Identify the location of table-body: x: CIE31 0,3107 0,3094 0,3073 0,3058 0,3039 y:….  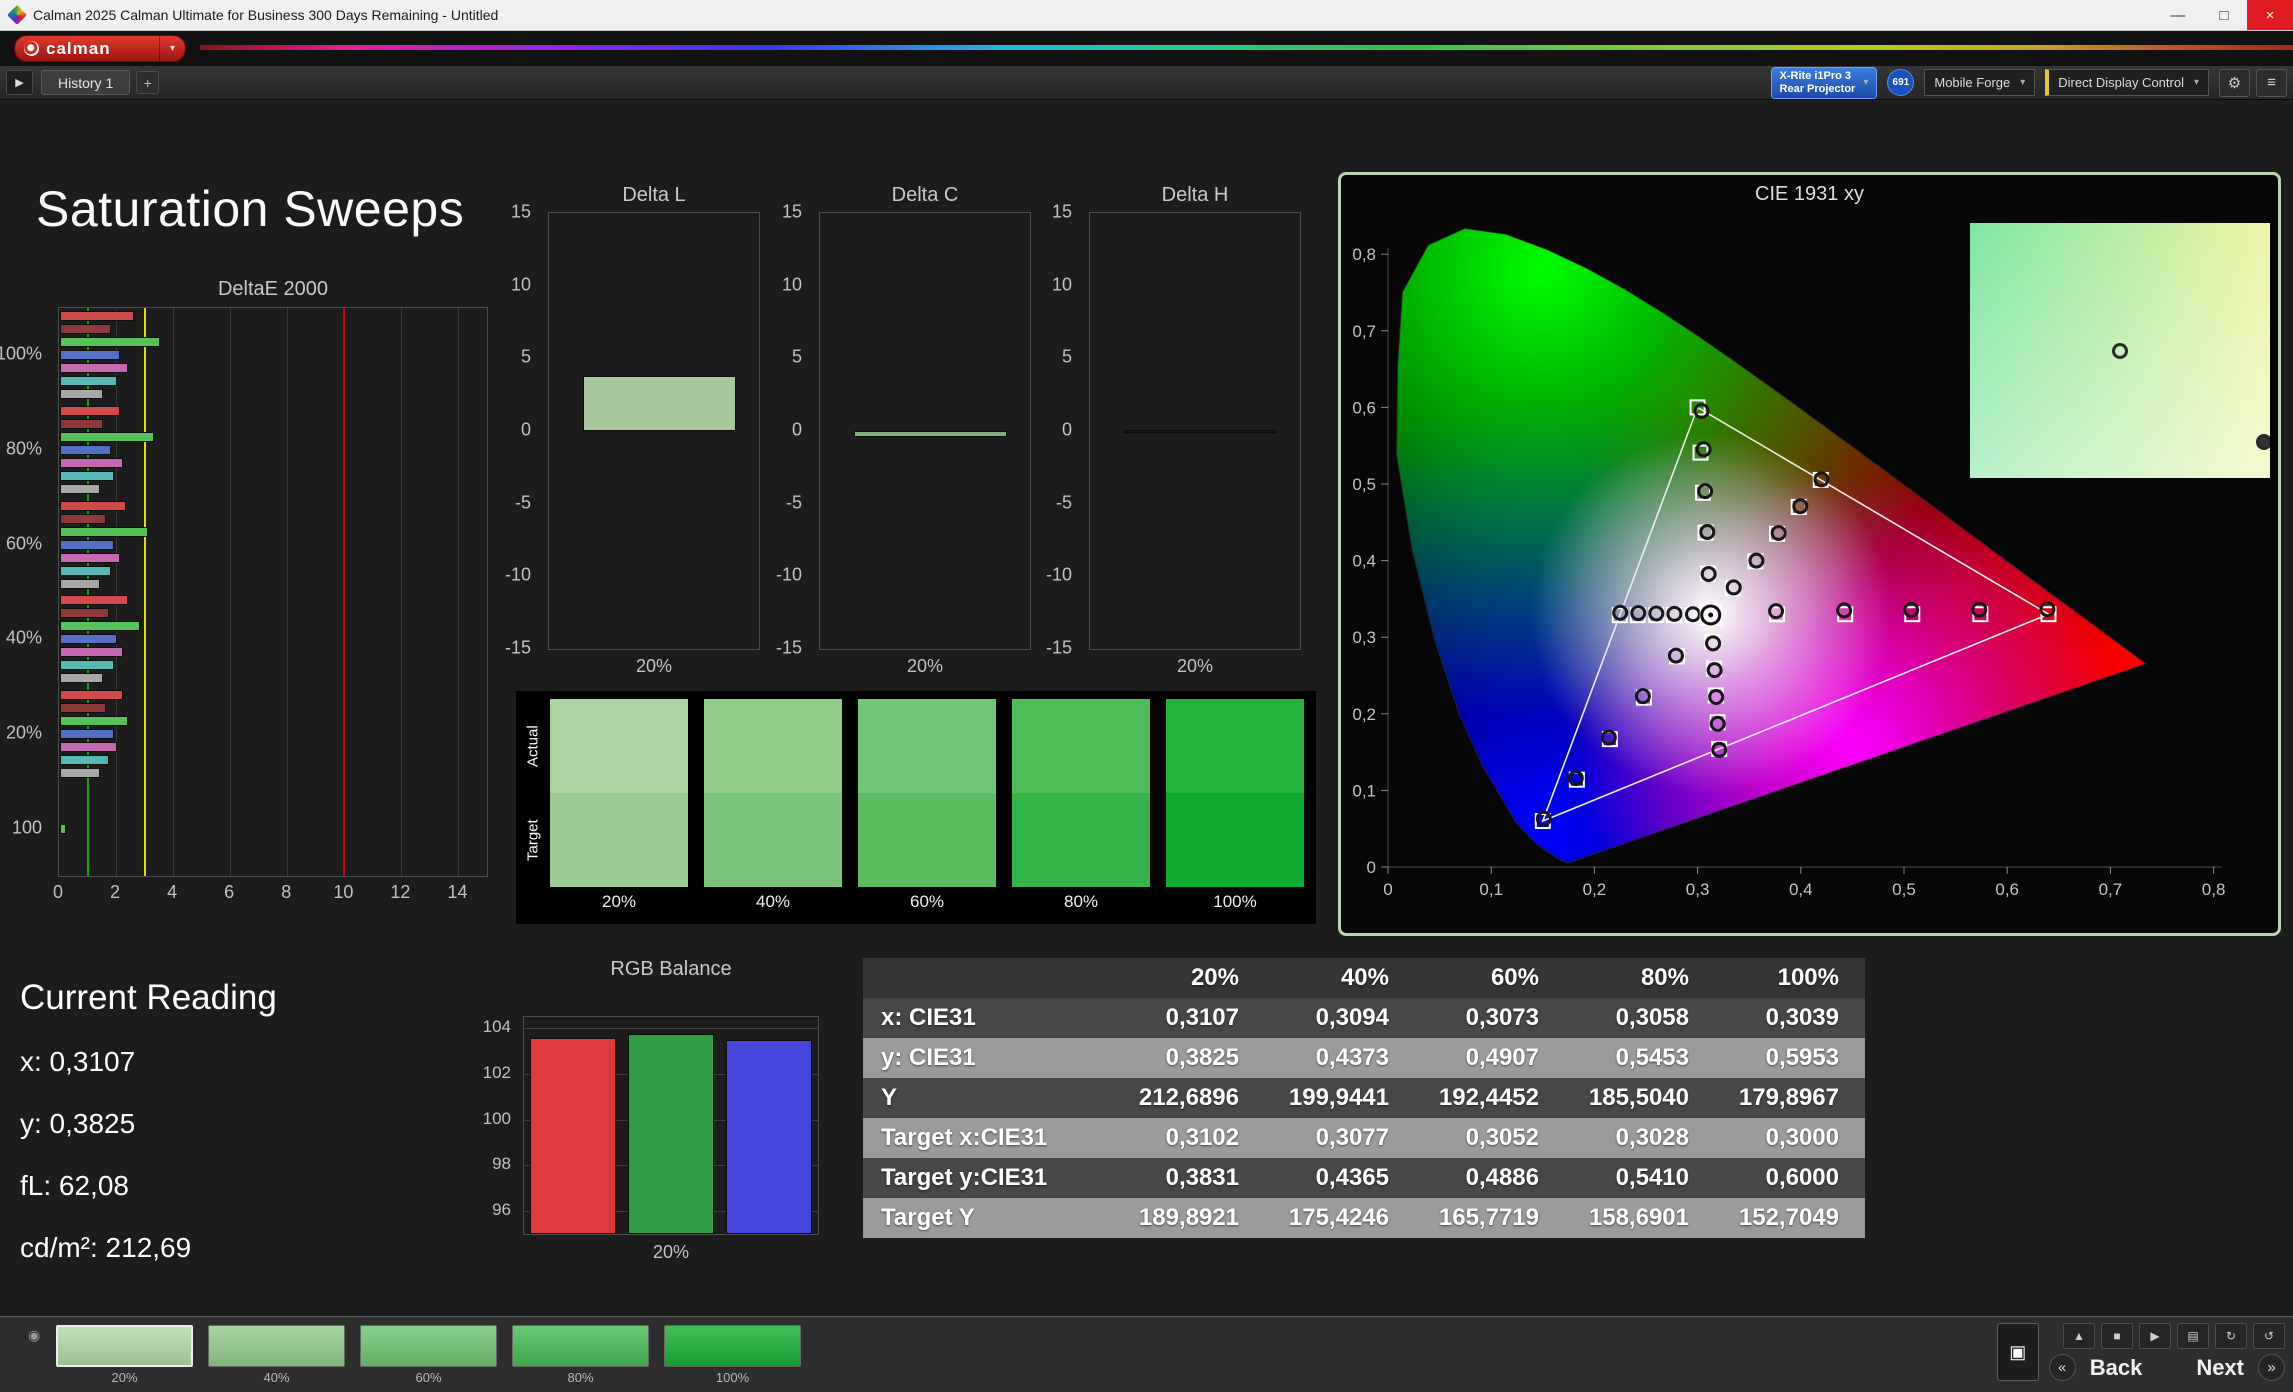
(1364, 1118).